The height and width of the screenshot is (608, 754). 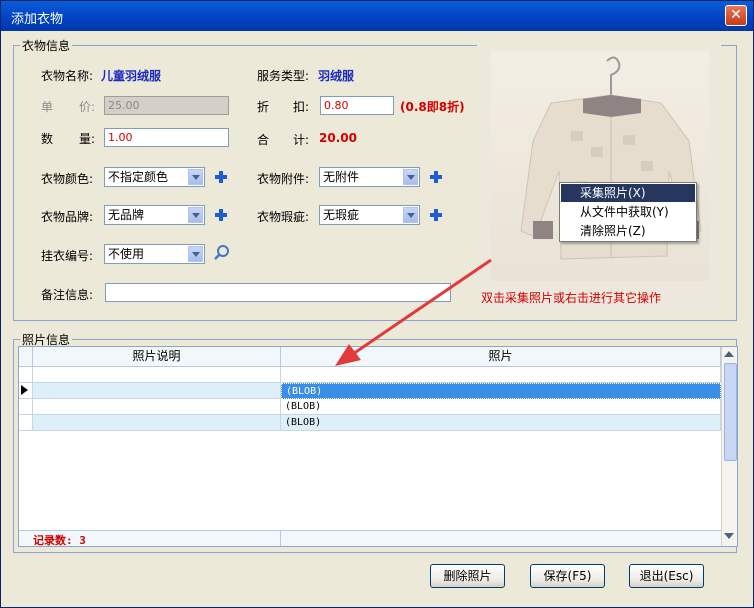 I want to click on close-icon: ✕, so click(x=736, y=15).